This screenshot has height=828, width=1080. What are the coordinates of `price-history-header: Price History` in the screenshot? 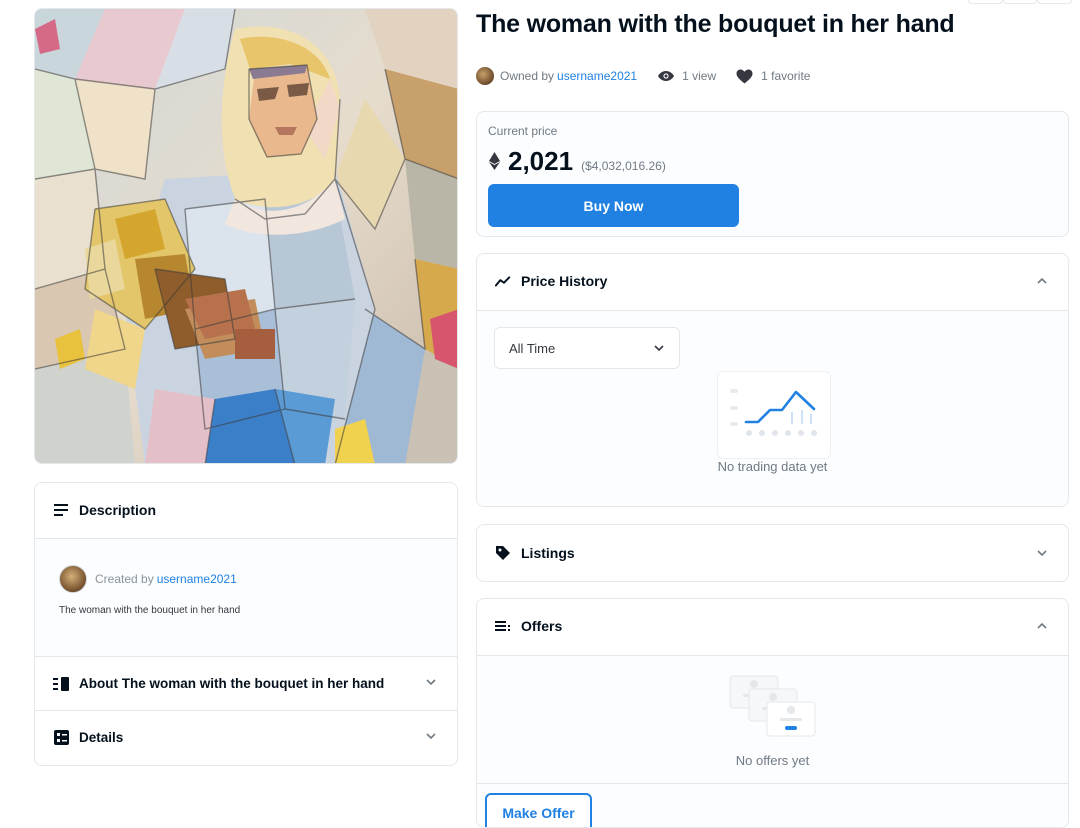 It's located at (772, 281).